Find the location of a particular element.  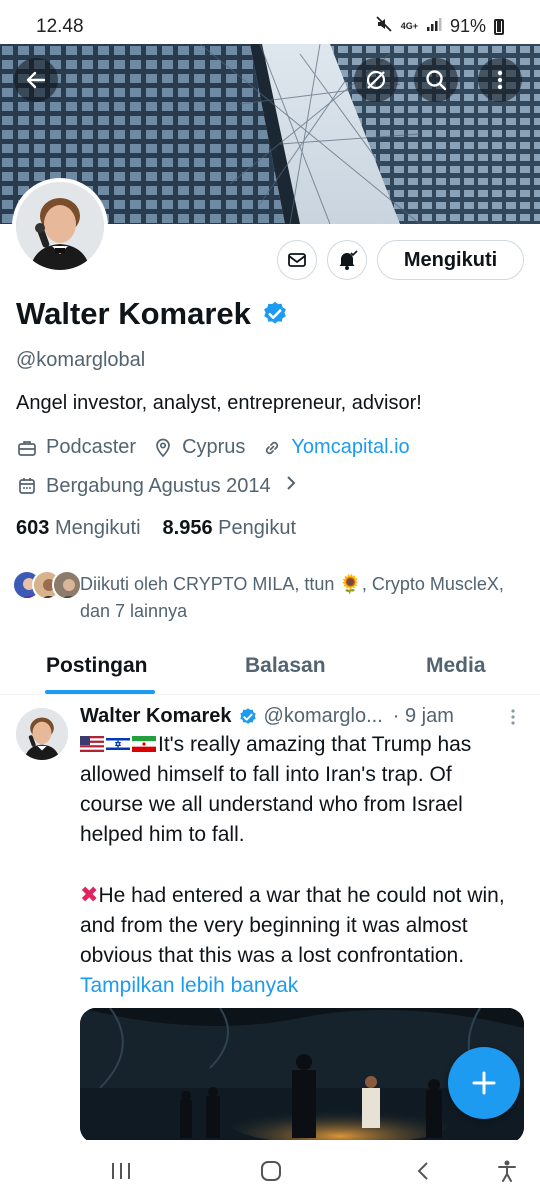

network-icon: 4G+ is located at coordinates (409, 26).